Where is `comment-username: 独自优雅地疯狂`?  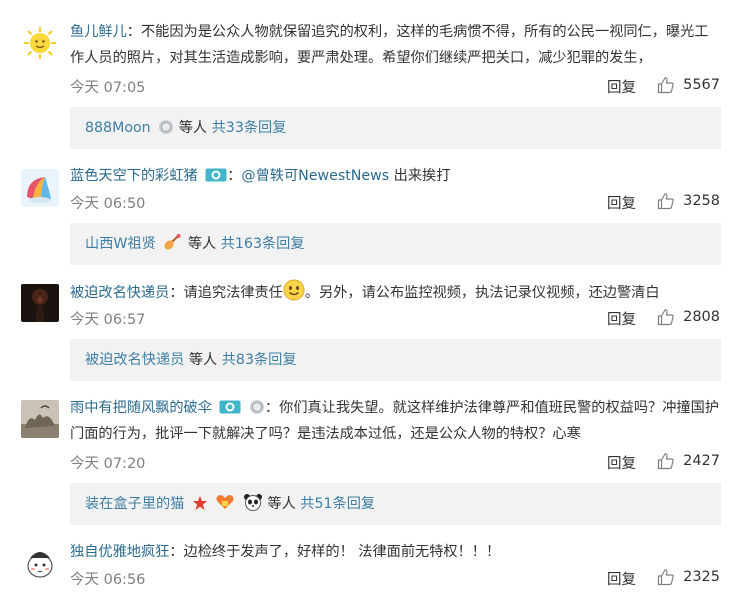
comment-username: 独自优雅地疯狂 is located at coordinates (119, 552).